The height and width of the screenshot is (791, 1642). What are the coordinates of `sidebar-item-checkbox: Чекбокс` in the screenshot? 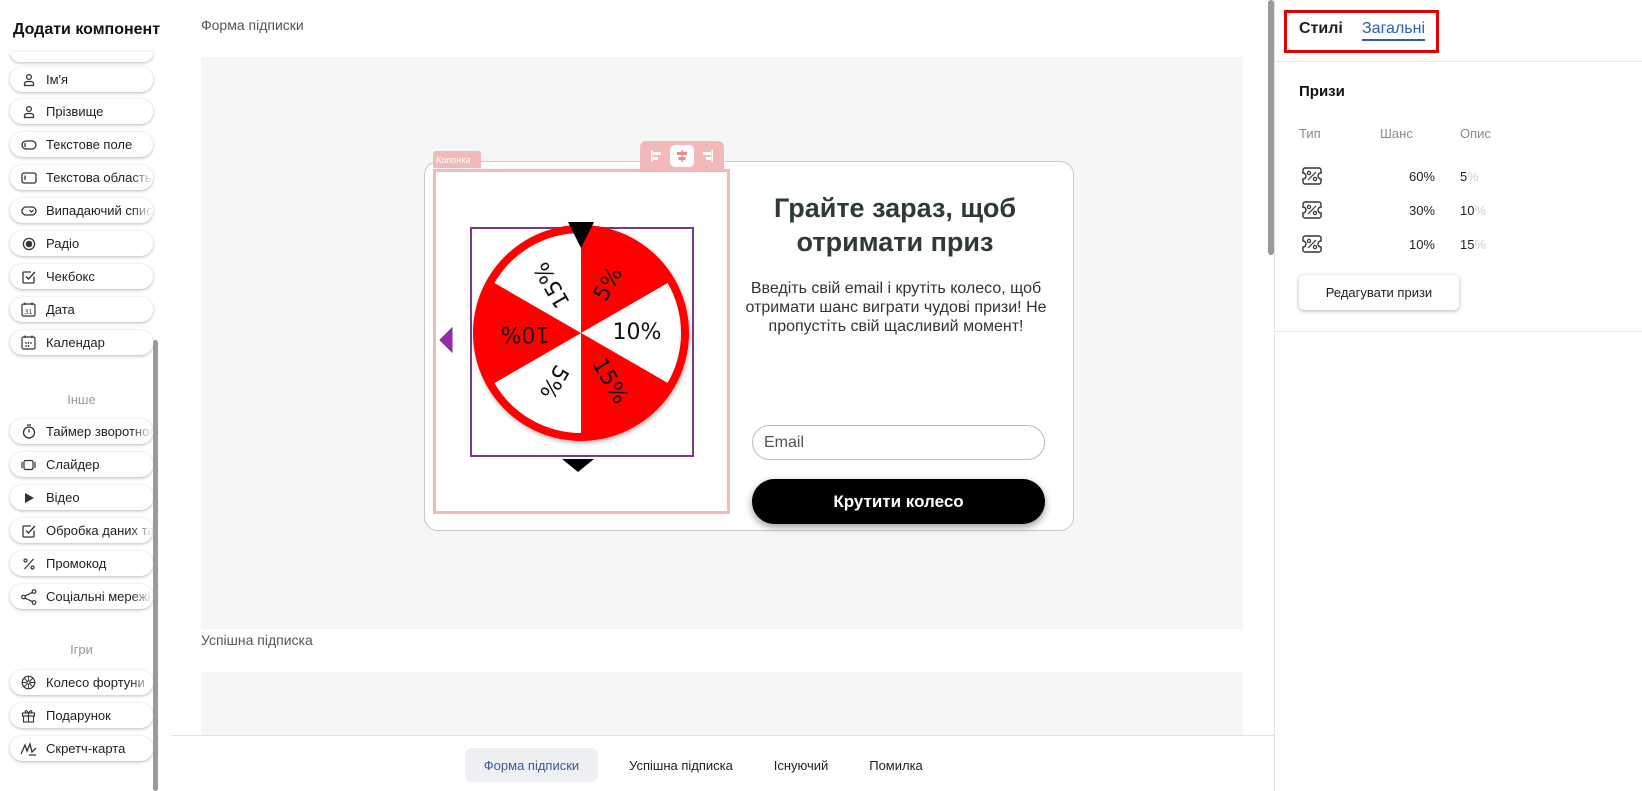 It's located at (81, 276).